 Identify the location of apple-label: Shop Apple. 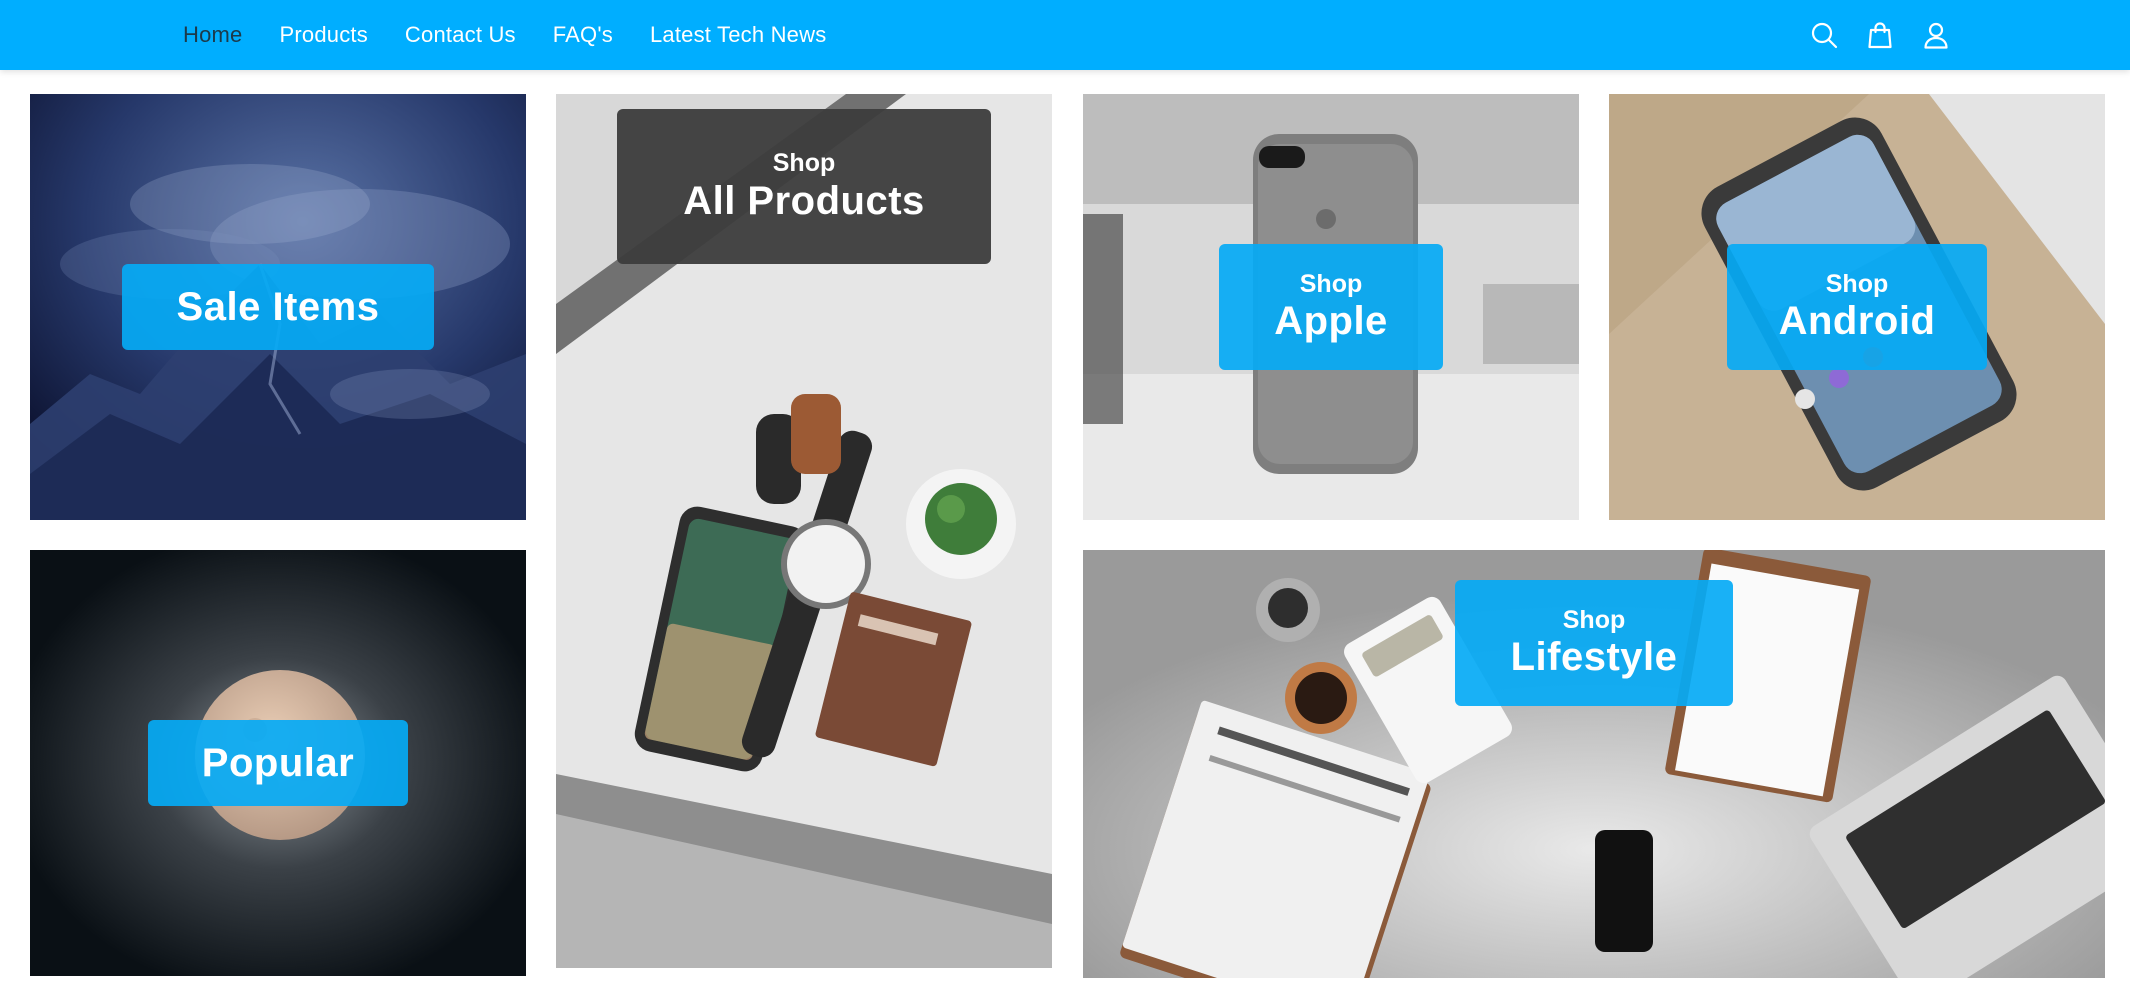
(1331, 307).